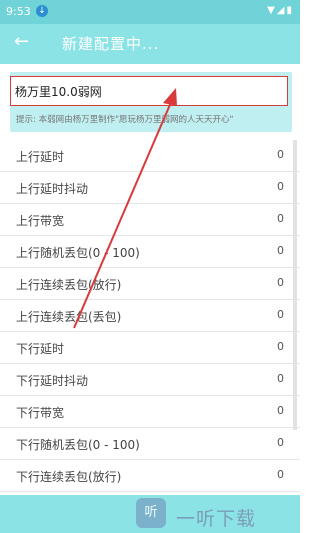  I want to click on setting-row: 下行带宽 0, so click(150, 412).